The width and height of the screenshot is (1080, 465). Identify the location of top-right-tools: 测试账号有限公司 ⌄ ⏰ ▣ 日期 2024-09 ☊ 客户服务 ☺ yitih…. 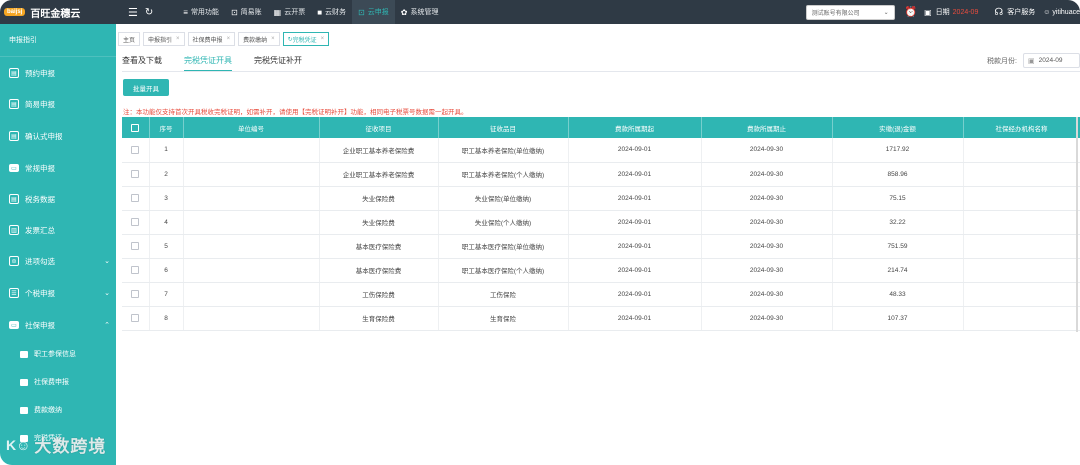
(942, 12).